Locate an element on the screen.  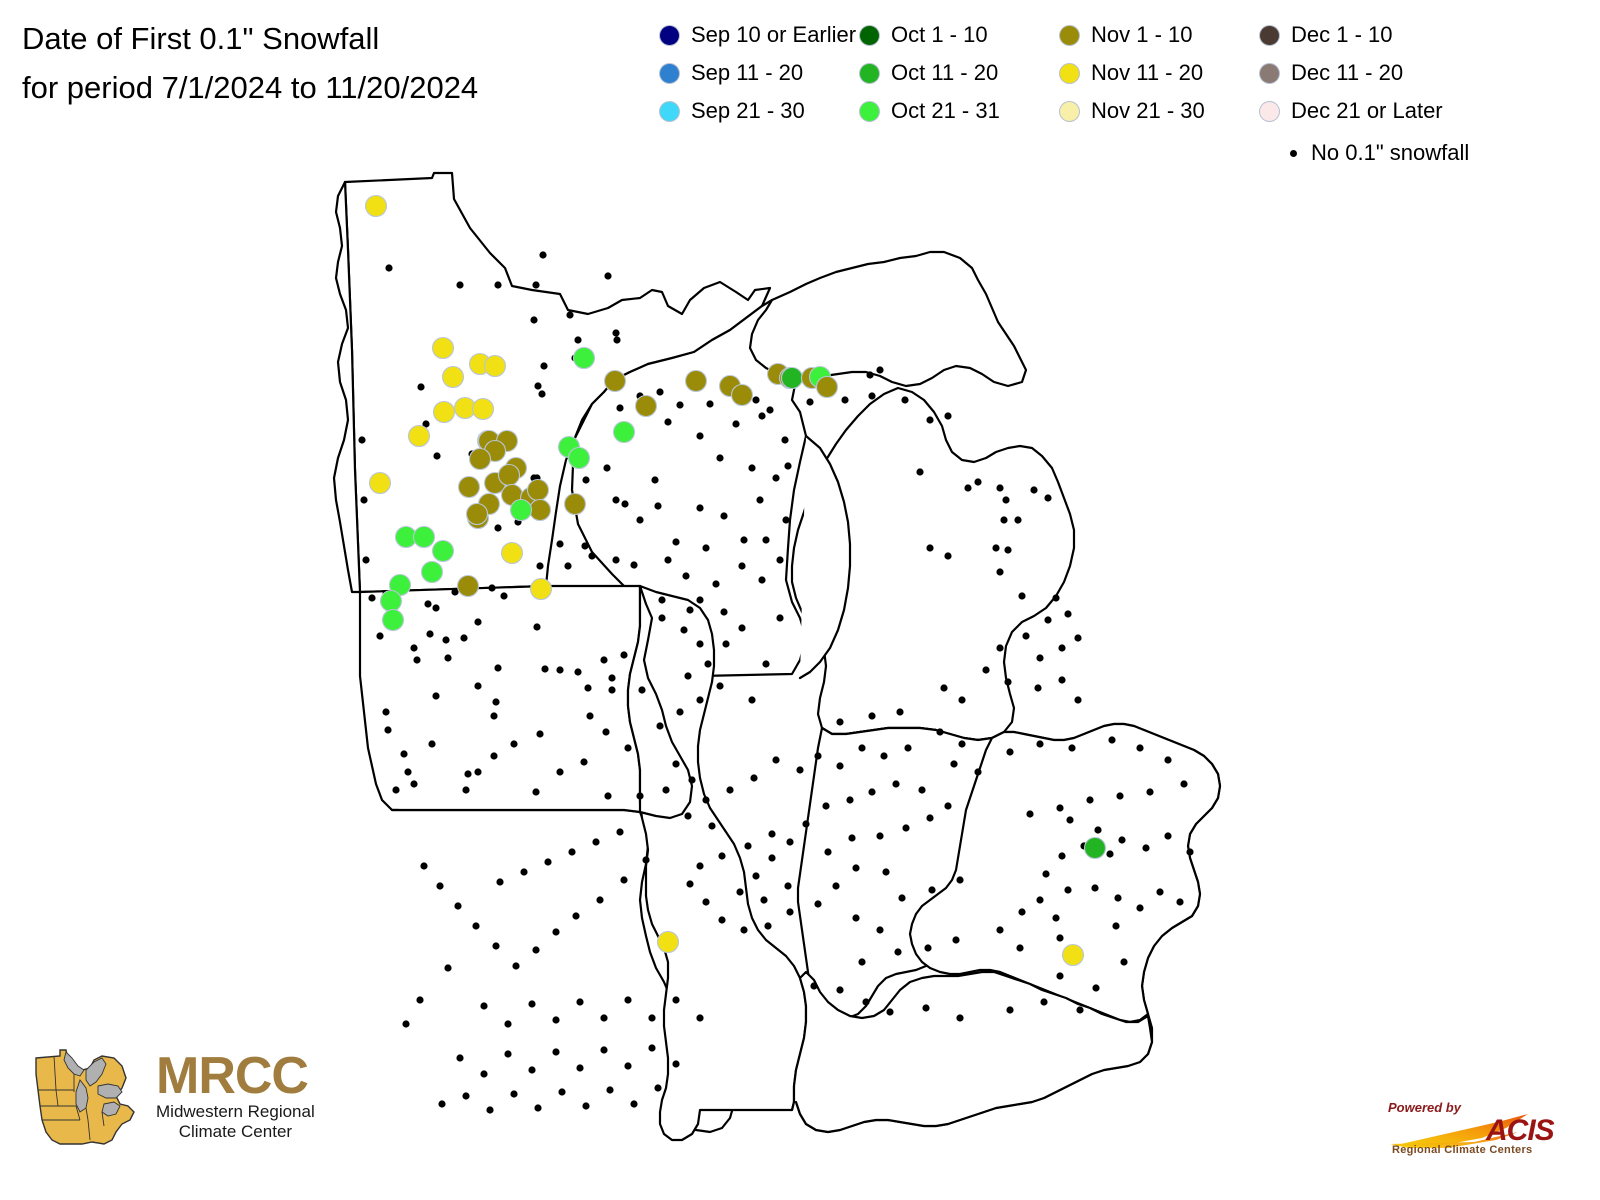
legend-item-5: Oct 11 - 20 is located at coordinates (960, 73).